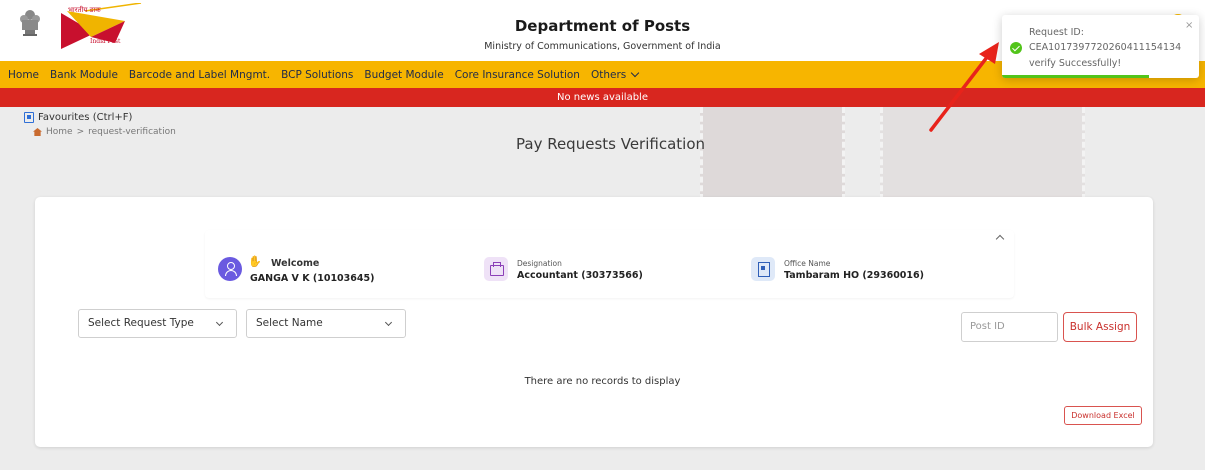  Describe the element at coordinates (1075, 63) in the screenshot. I see `toast-message: verify Successfully!` at that location.